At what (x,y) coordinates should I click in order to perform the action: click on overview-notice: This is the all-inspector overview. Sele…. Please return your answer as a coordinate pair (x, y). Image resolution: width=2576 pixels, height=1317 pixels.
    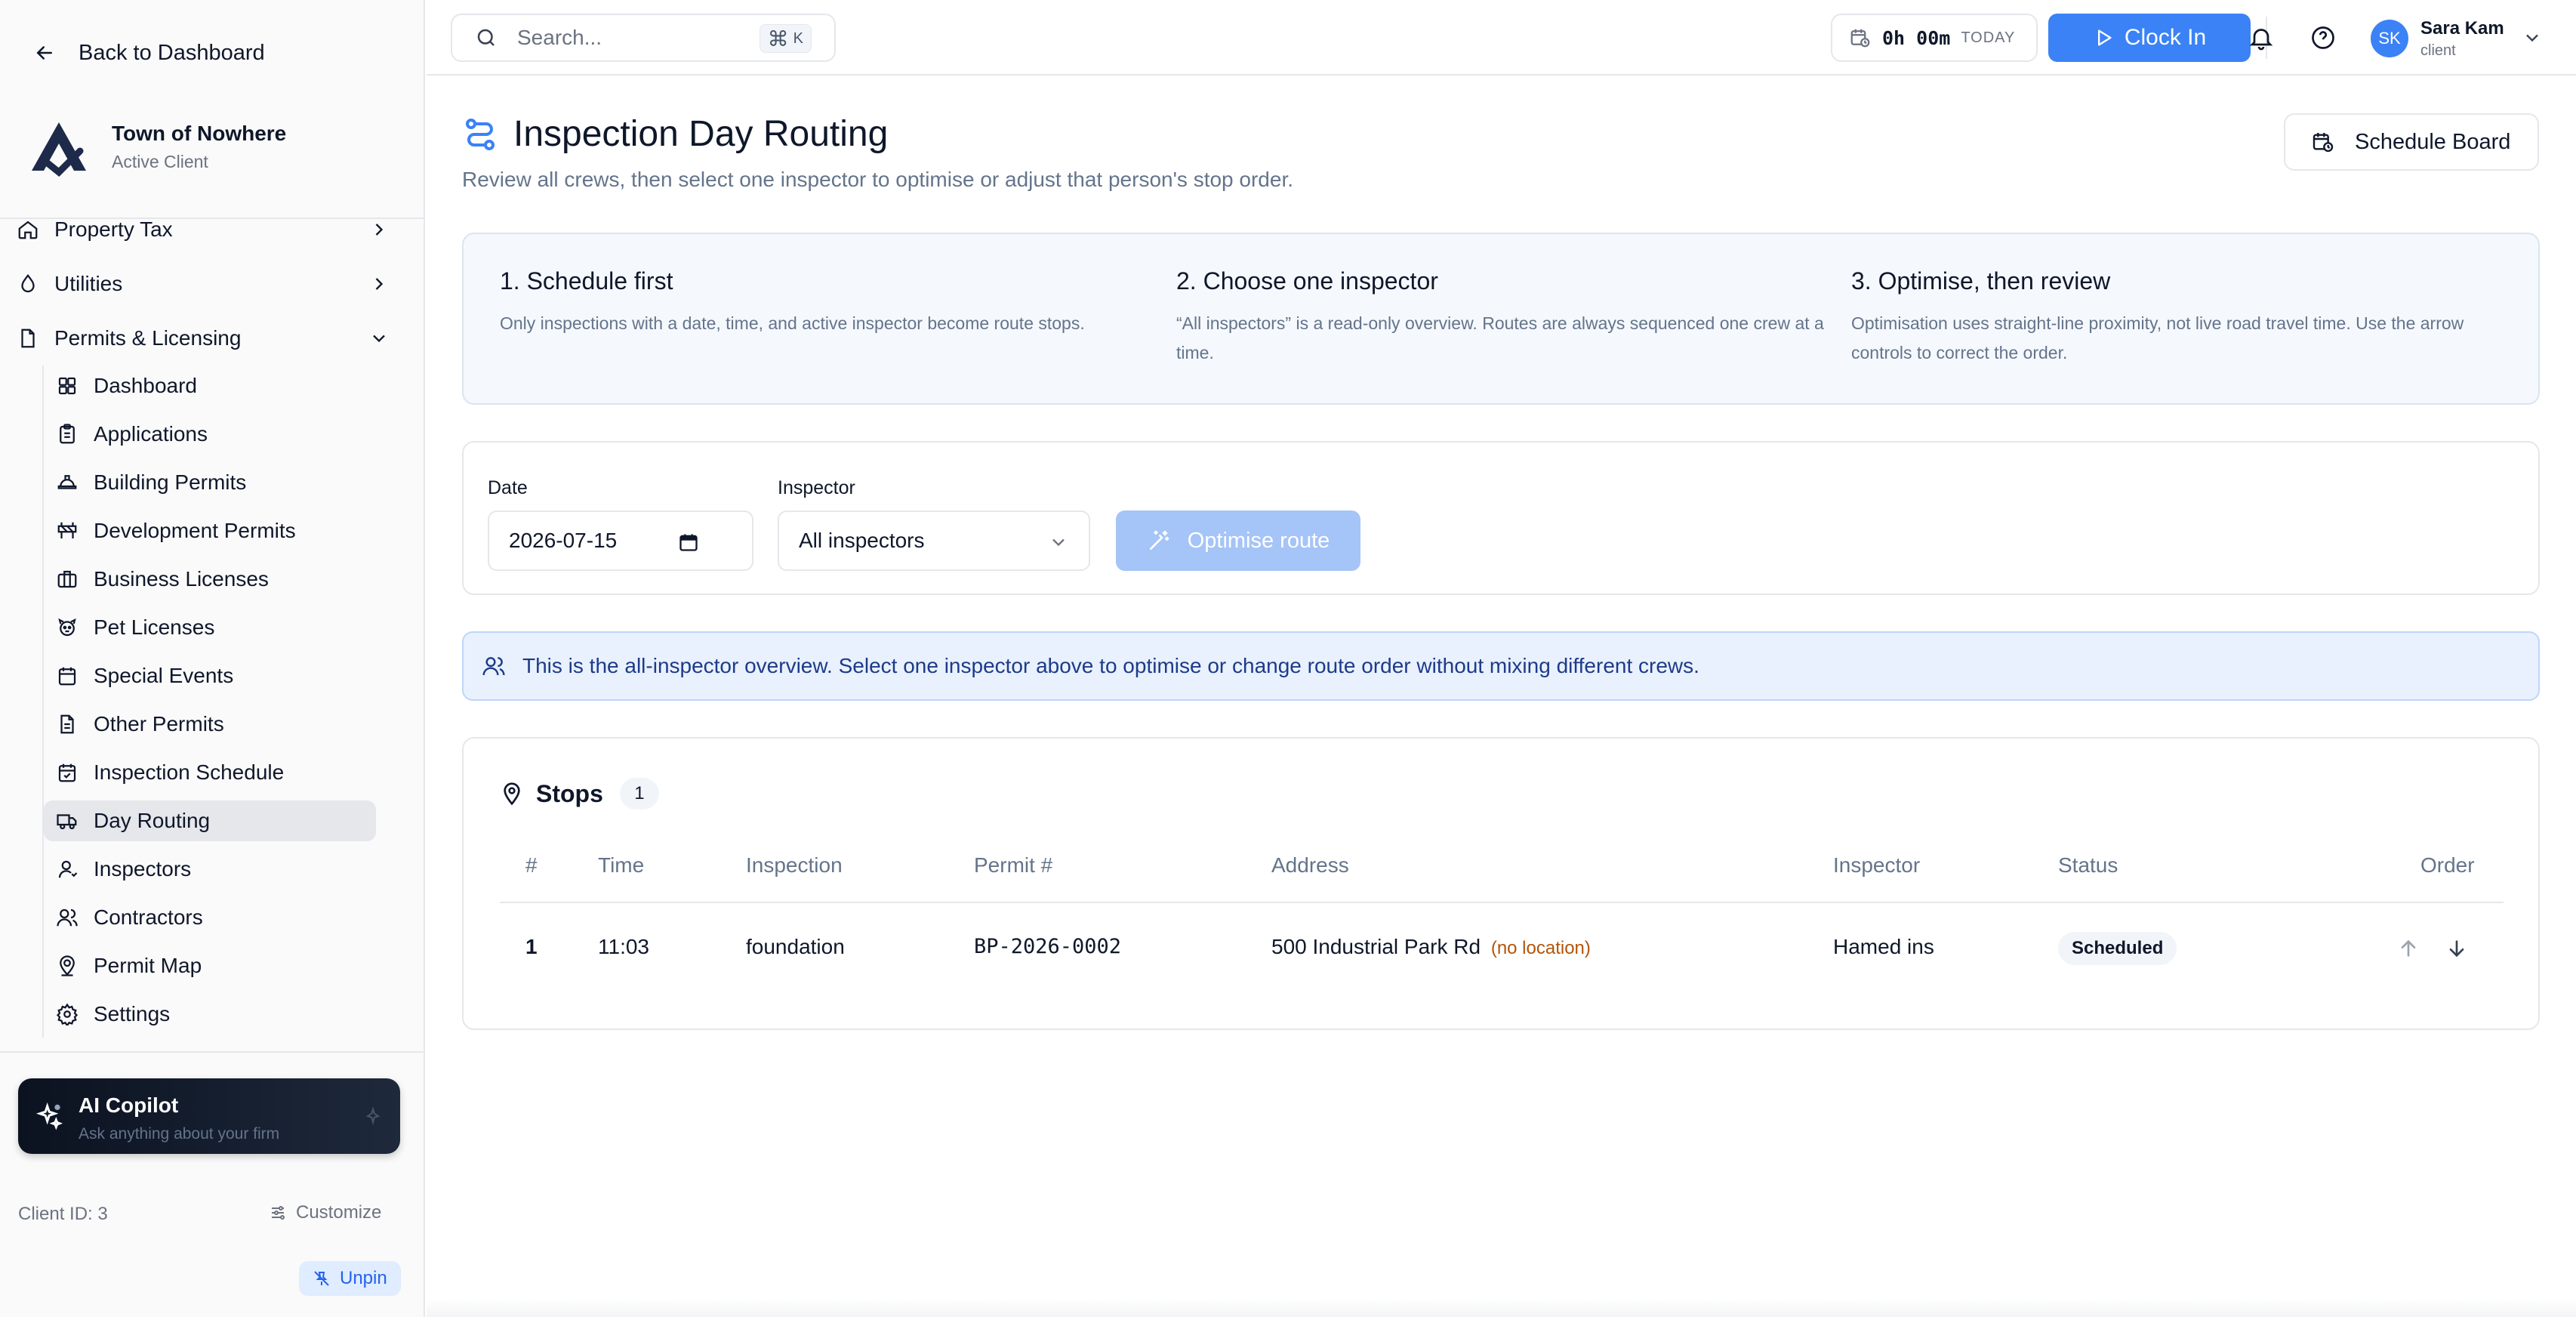
    Looking at the image, I should click on (1501, 666).